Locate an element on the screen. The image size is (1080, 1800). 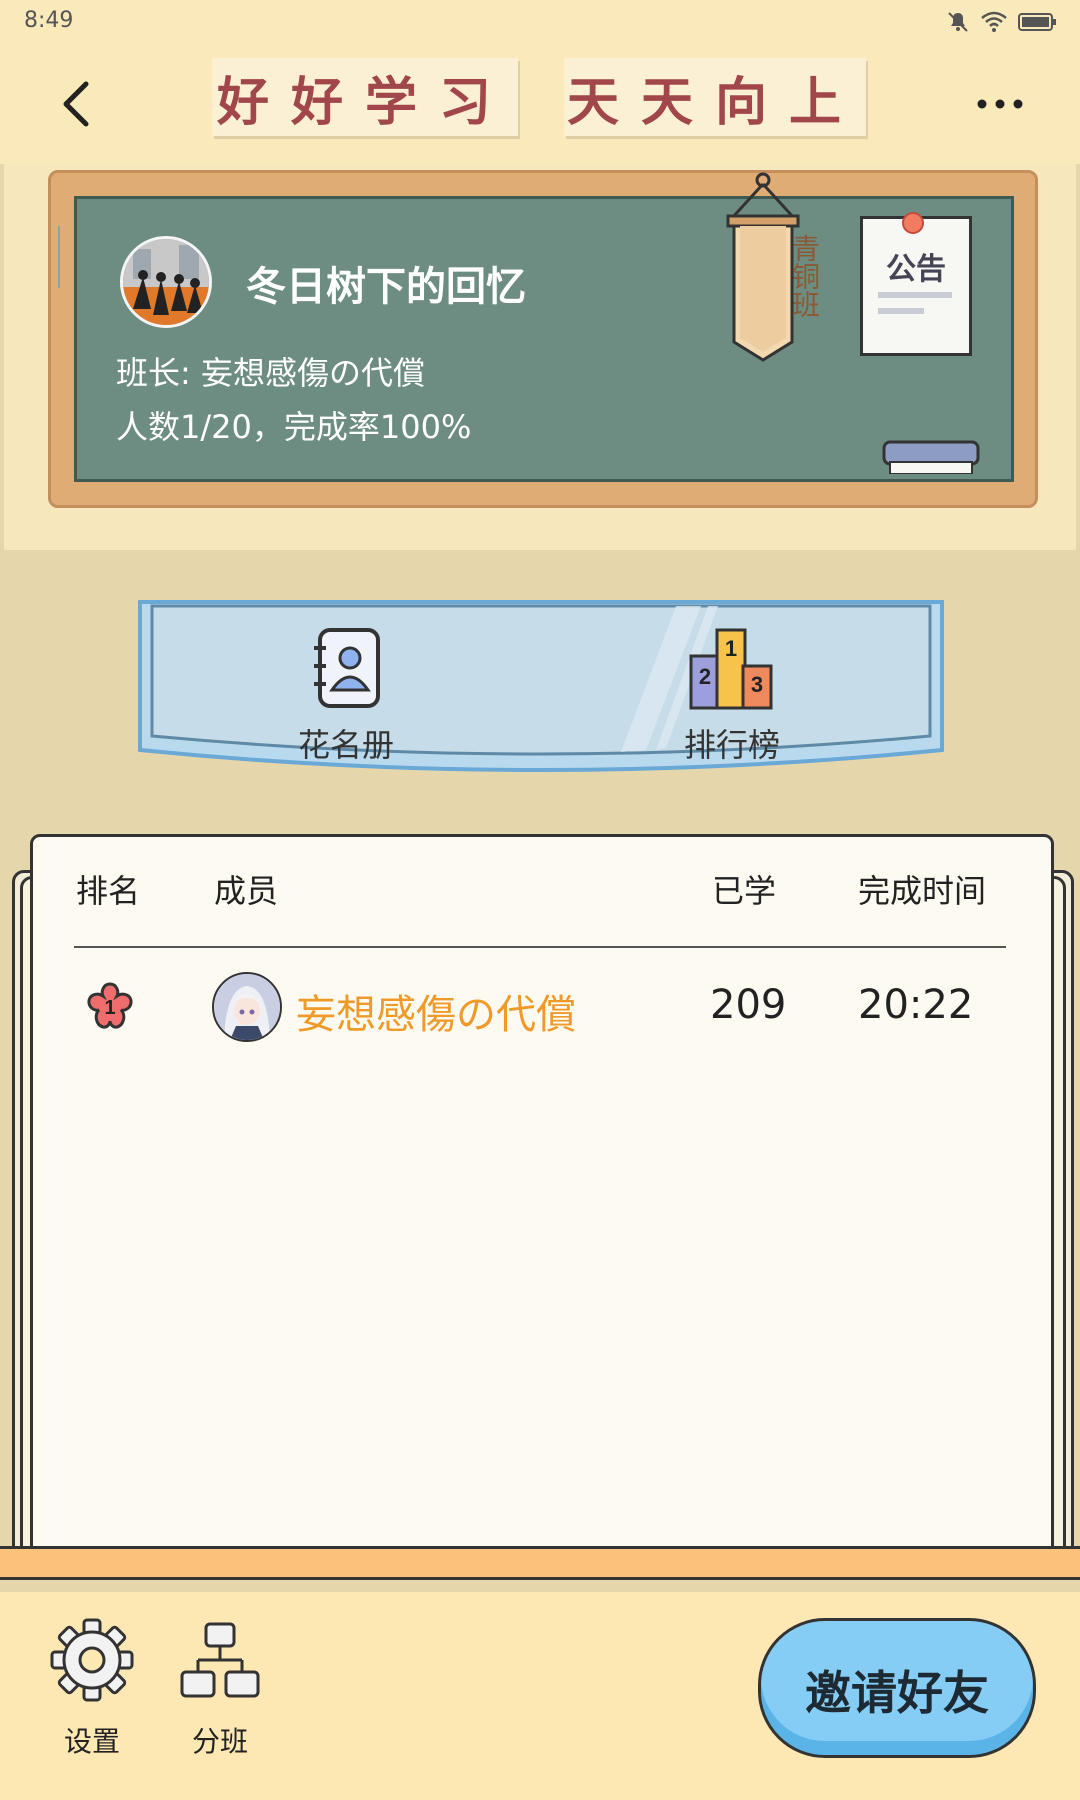
member-learned: 209 is located at coordinates (748, 1005).